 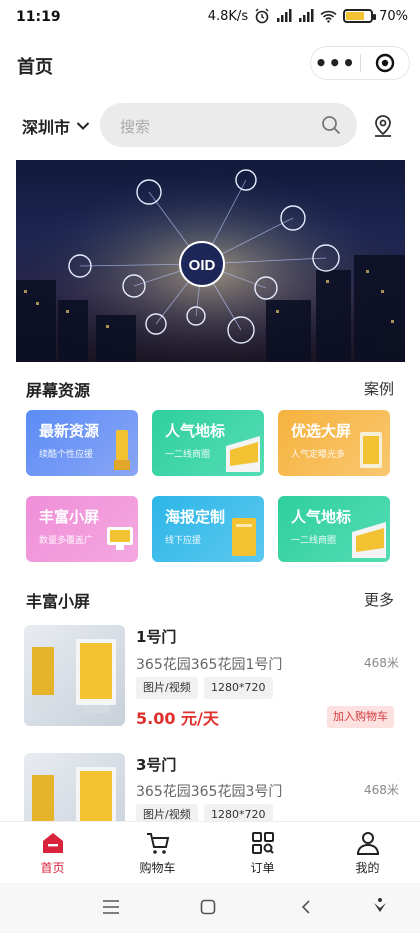 I want to click on tab-label: 购物车, so click(x=157, y=868).